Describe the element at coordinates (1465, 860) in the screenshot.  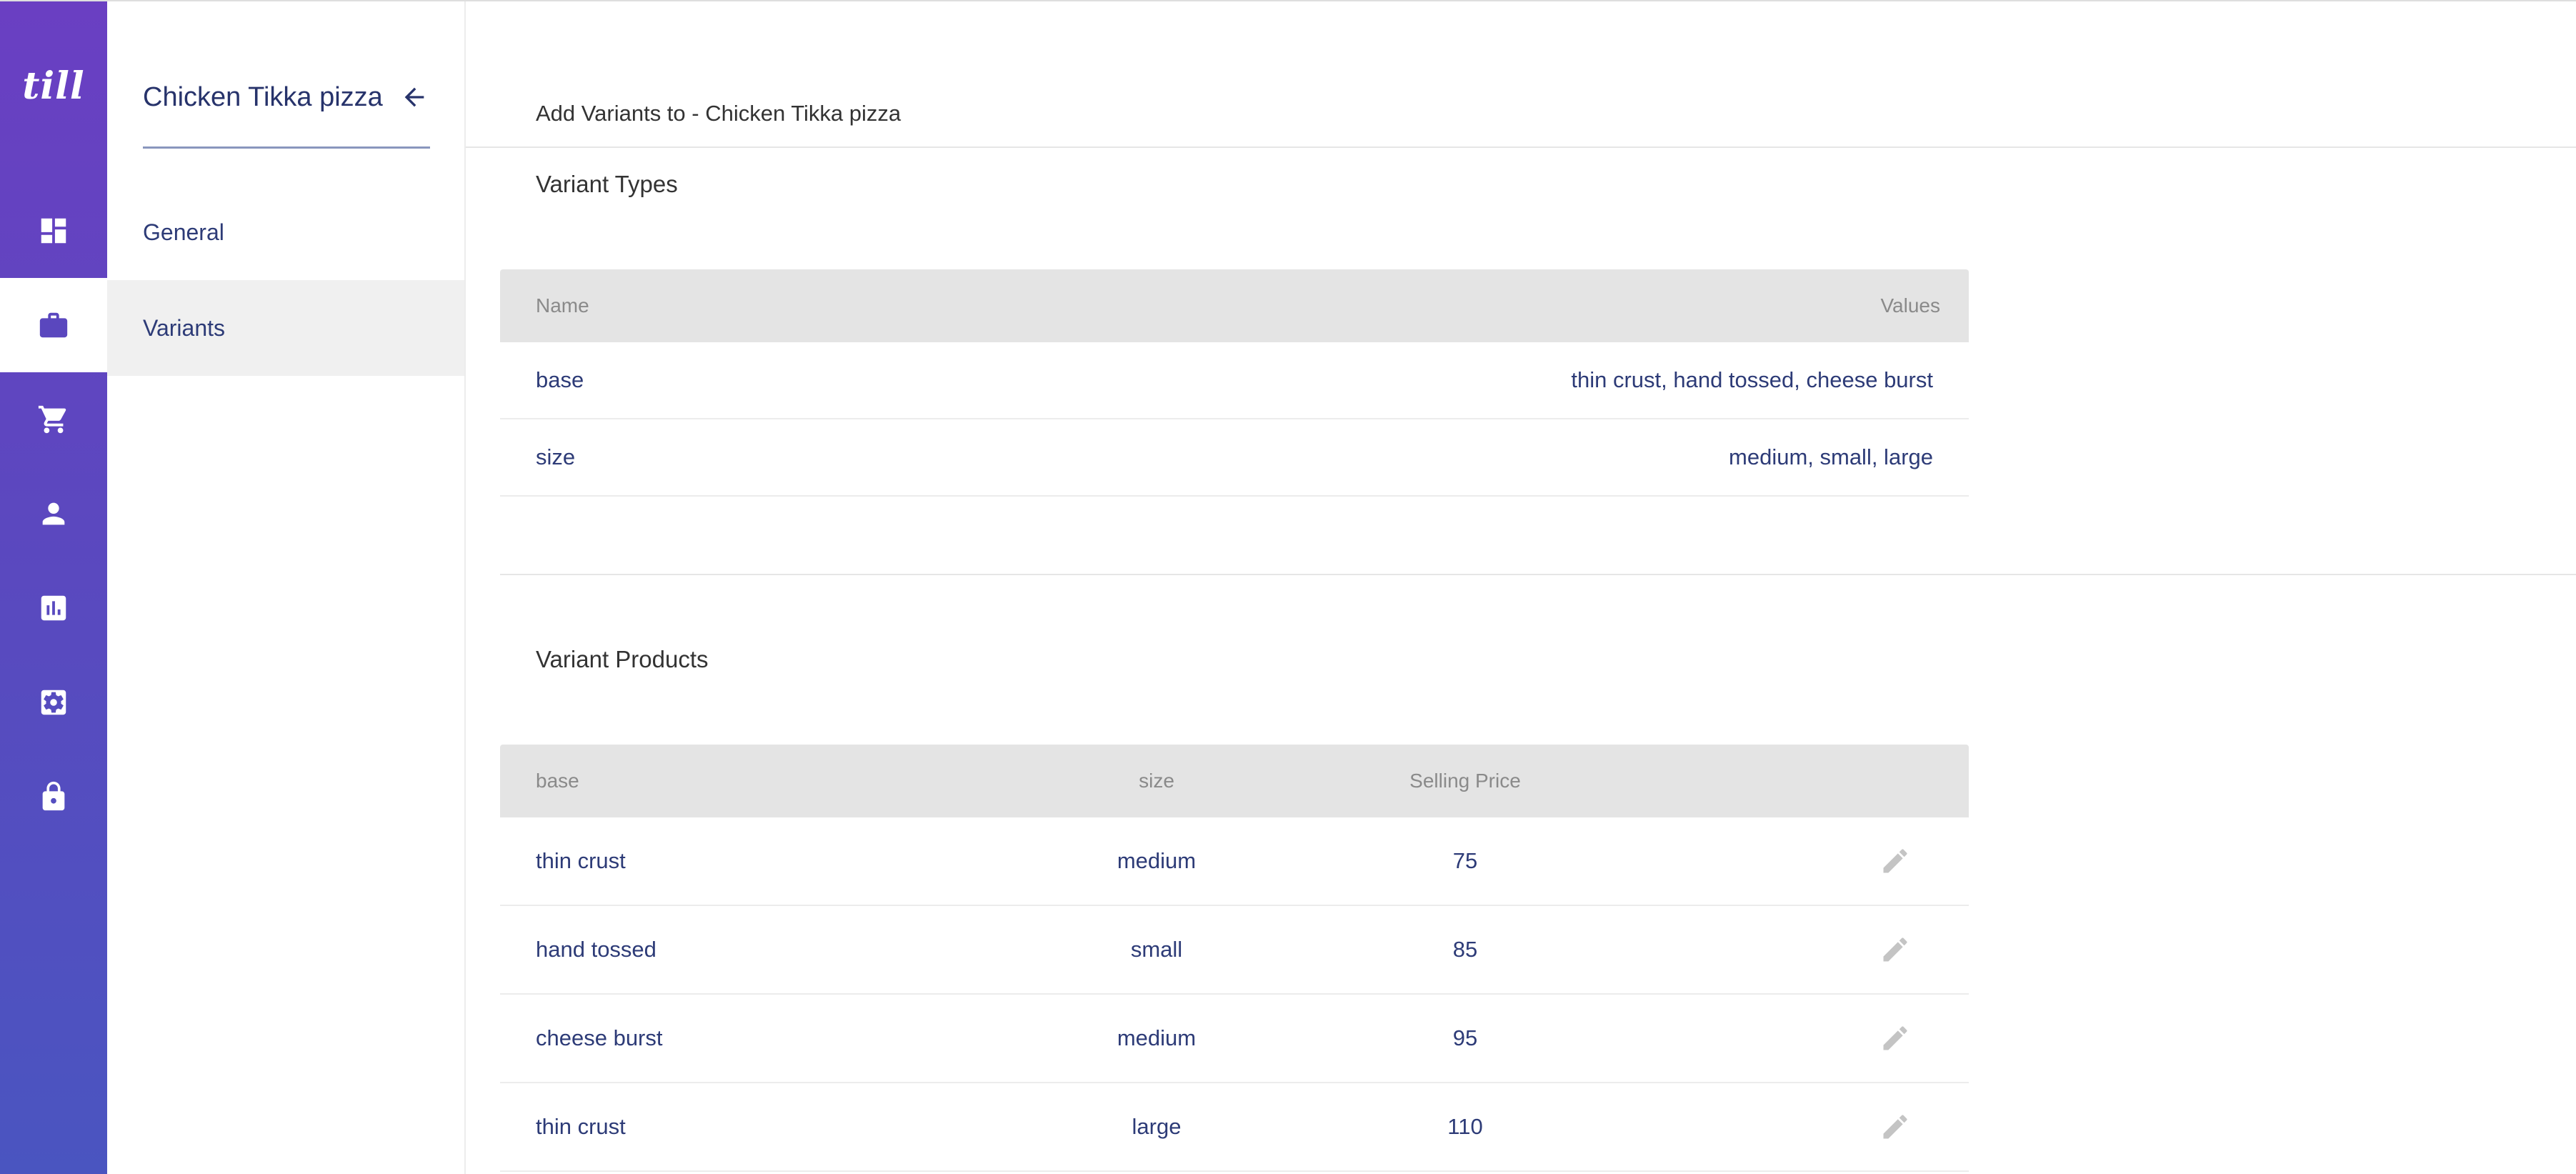
I see `product-price: 75` at that location.